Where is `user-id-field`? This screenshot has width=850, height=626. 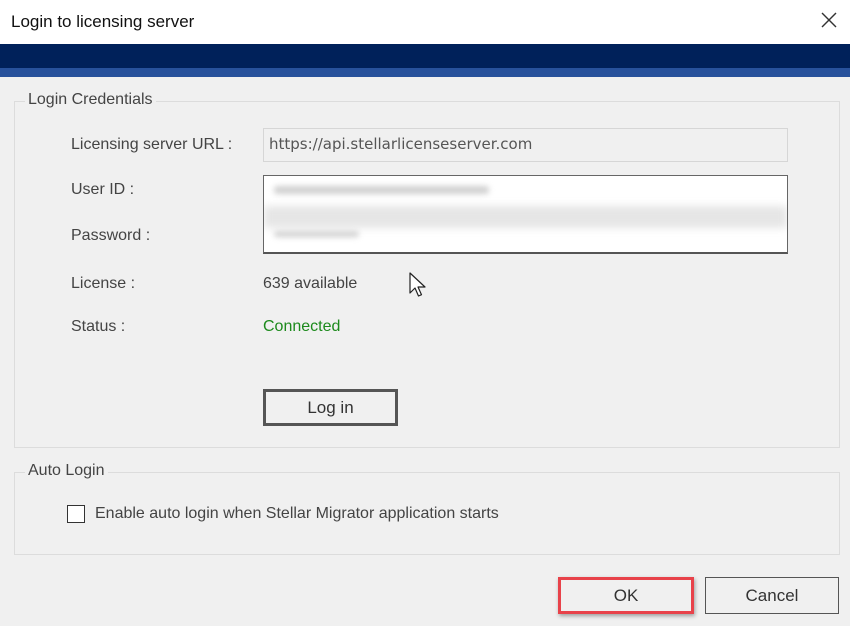 user-id-field is located at coordinates (525, 195).